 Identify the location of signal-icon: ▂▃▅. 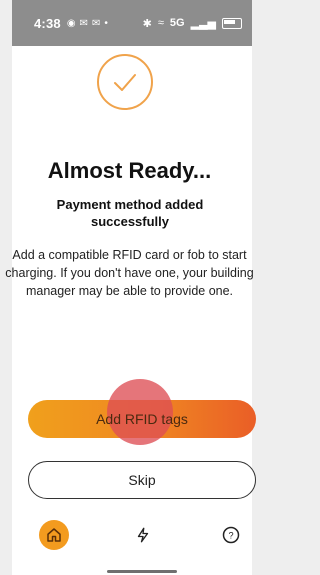
(203, 23).